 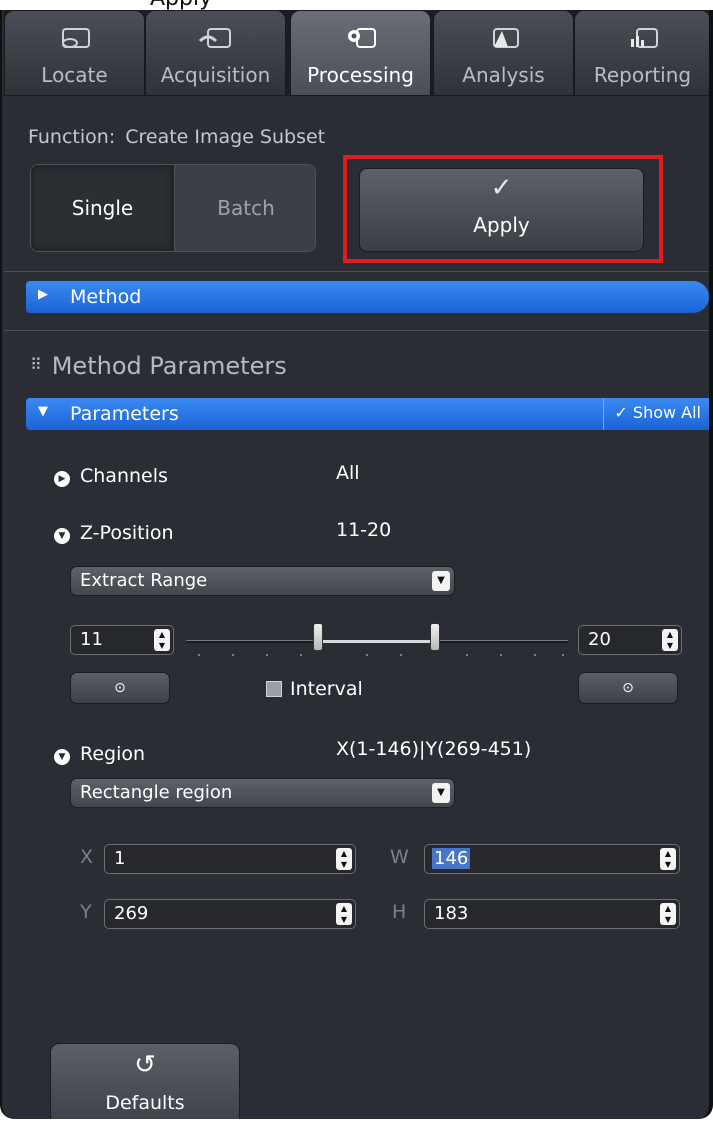 I want to click on show-all-label: Show All, so click(x=666, y=412).